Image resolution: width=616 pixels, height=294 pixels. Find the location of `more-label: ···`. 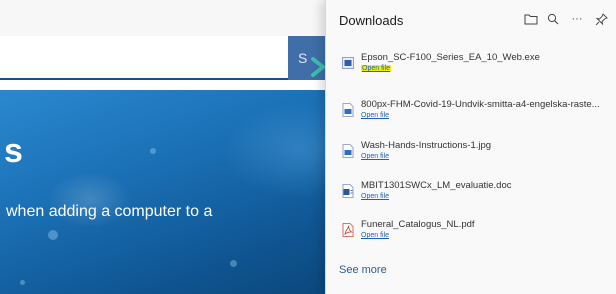

more-label: ··· is located at coordinates (577, 19).